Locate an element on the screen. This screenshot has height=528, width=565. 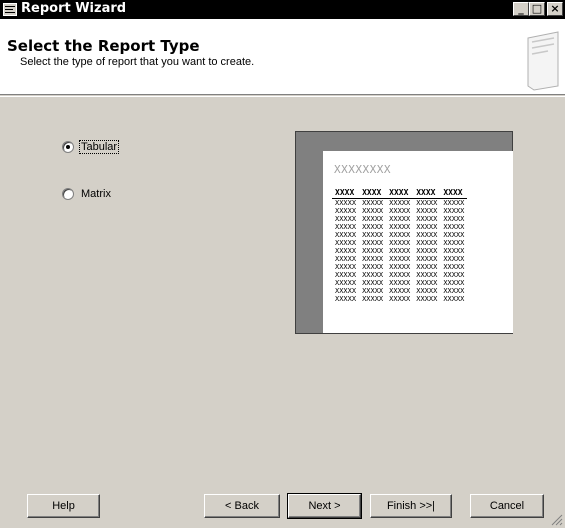
finish-button-label: Finish >>| is located at coordinates (411, 506).